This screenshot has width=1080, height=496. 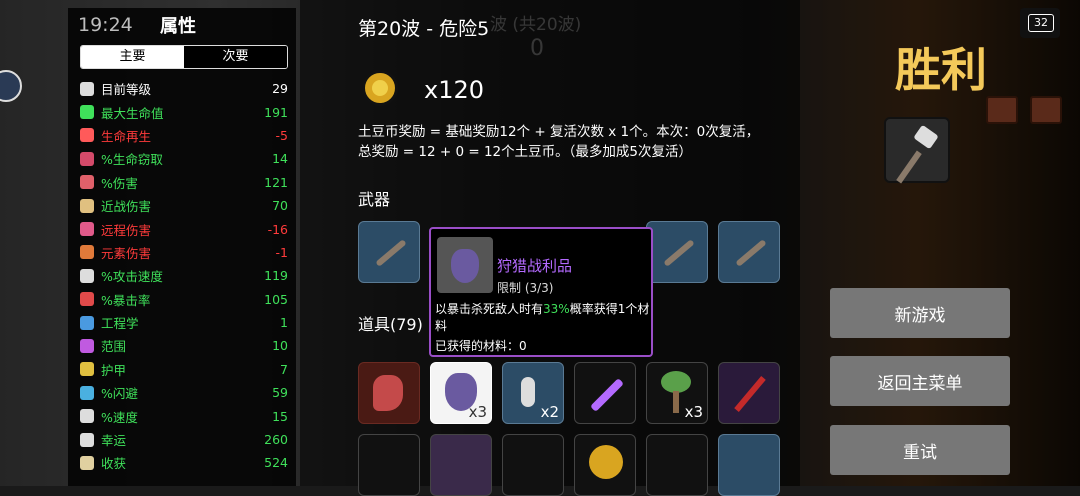 What do you see at coordinates (184, 369) in the screenshot?
I see `stat-row: 护甲 7` at bounding box center [184, 369].